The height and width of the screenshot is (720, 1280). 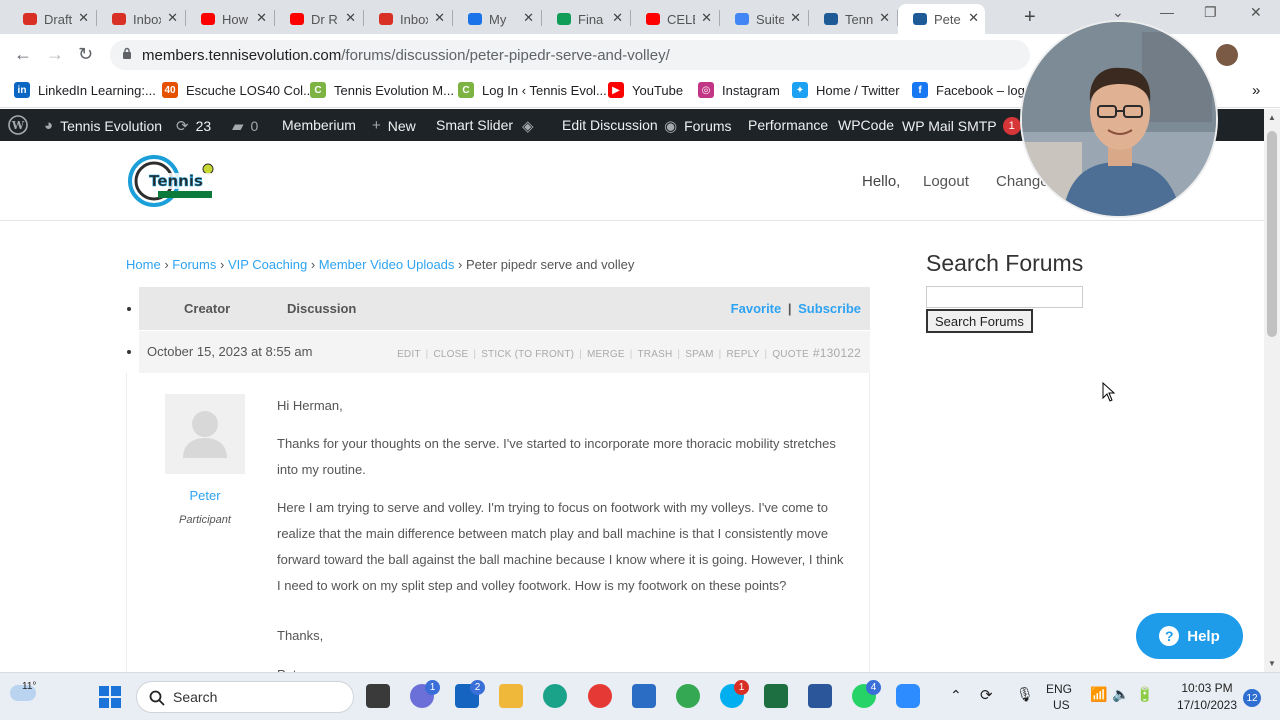 I want to click on admin-performance-link: Performance, so click(x=788, y=125).